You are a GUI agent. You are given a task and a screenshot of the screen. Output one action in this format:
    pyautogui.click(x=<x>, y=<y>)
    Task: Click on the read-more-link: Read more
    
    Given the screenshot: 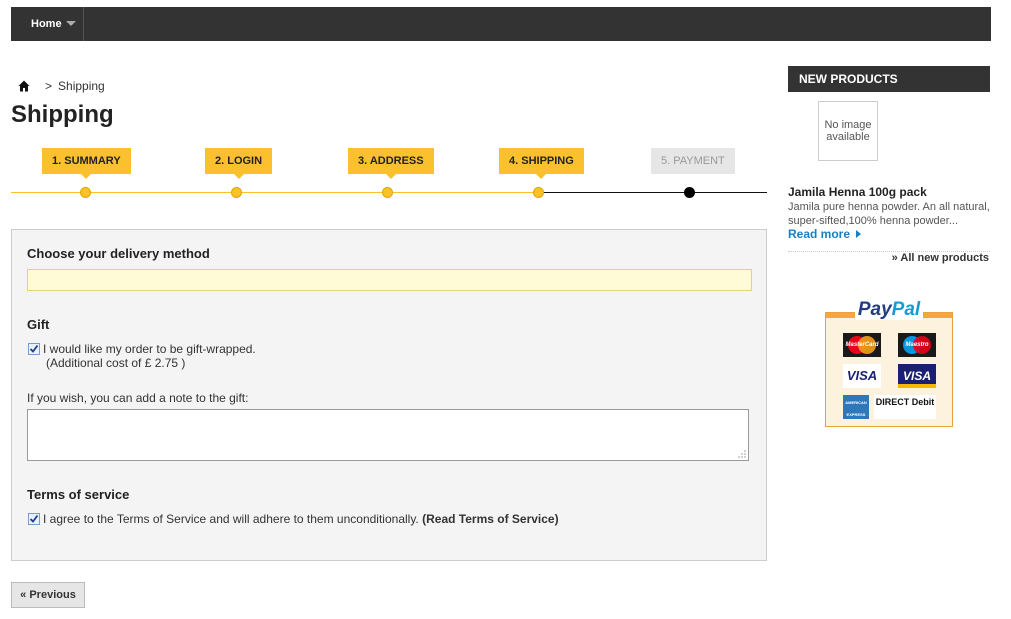 What is the action you would take?
    pyautogui.click(x=825, y=234)
    